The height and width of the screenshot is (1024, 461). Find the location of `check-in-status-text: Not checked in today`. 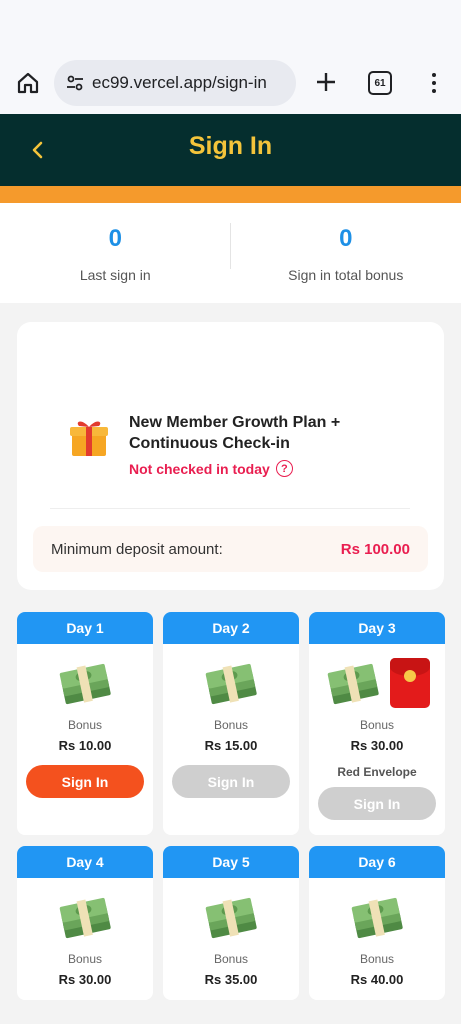

check-in-status-text: Not checked in today is located at coordinates (199, 468).